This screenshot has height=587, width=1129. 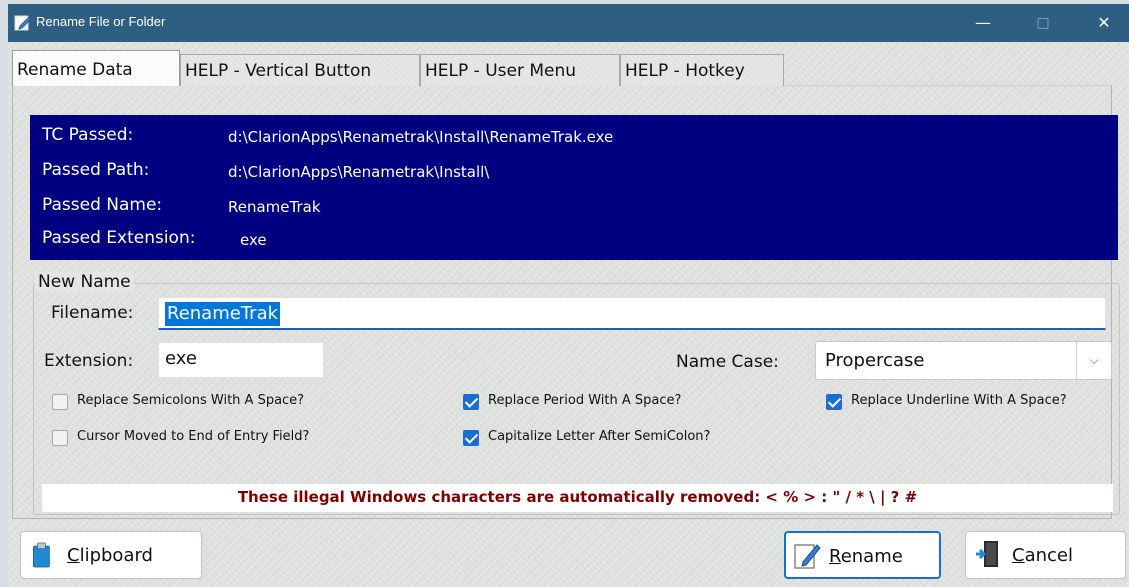 I want to click on checkbox-label: Replace Underline With A Space?, so click(x=959, y=400).